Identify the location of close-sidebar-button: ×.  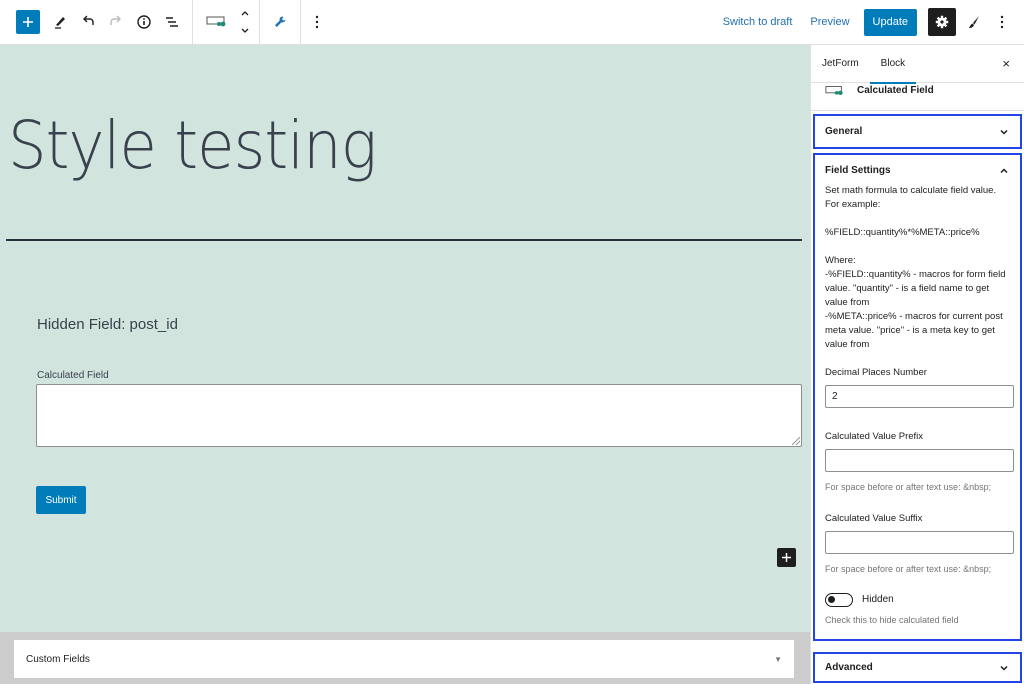
(1006, 63).